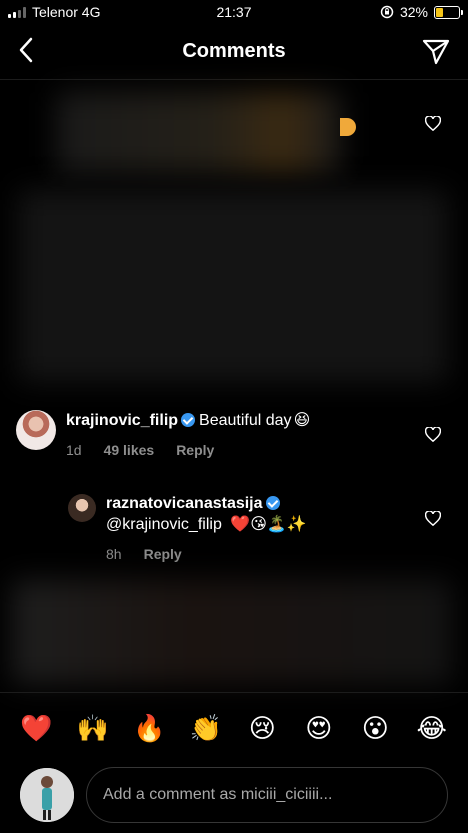  I want to click on clapping-hands-emoji-button: 👏, so click(206, 729).